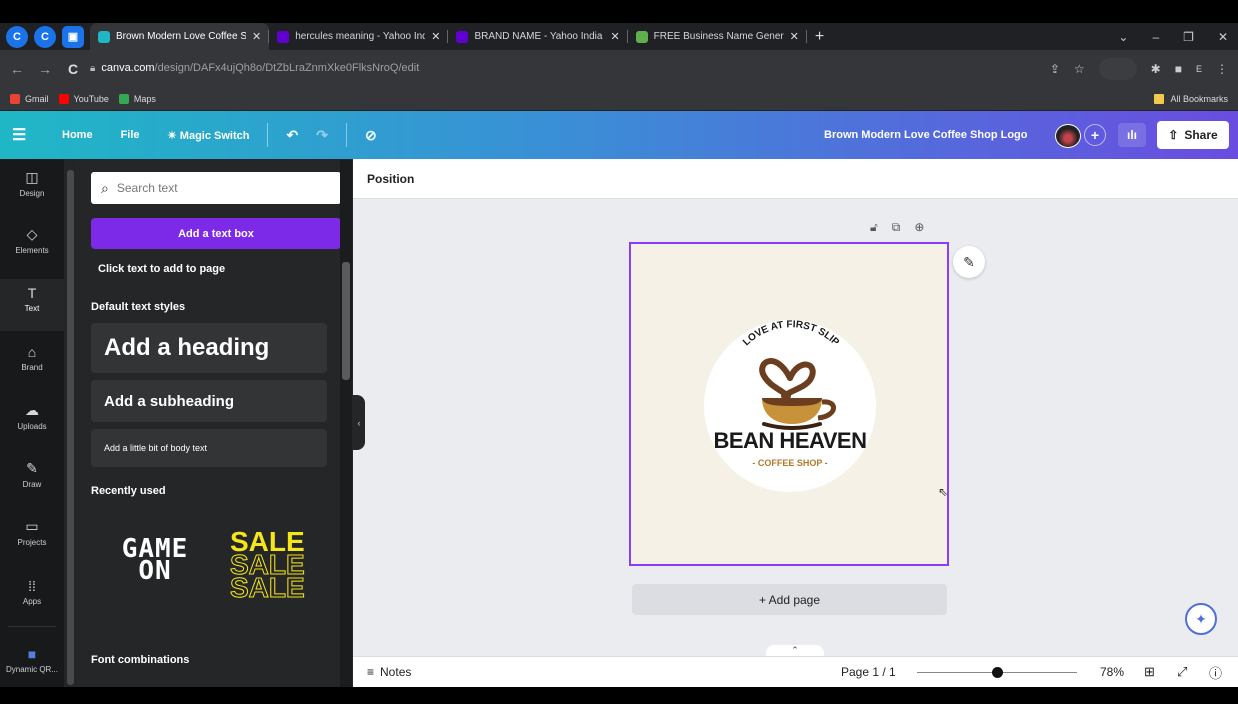  I want to click on url-host: canva.com, so click(128, 68).